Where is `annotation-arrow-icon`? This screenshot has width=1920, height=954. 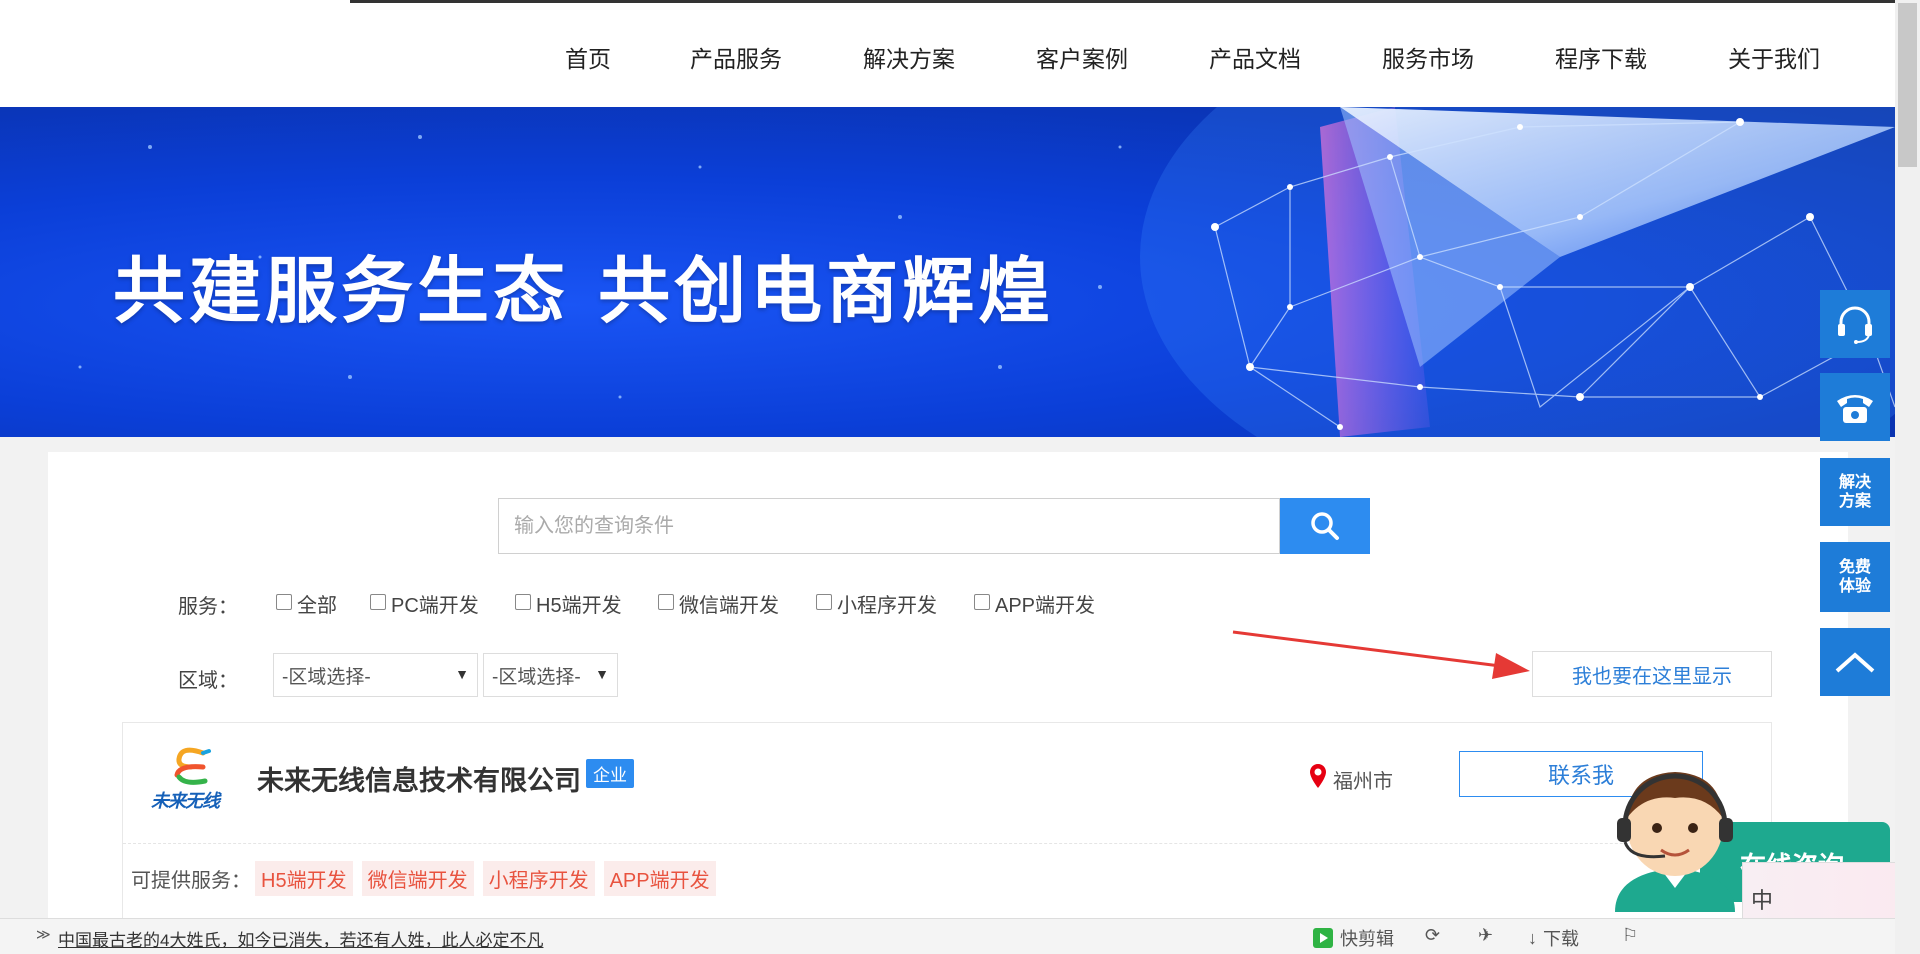 annotation-arrow-icon is located at coordinates (1381, 654).